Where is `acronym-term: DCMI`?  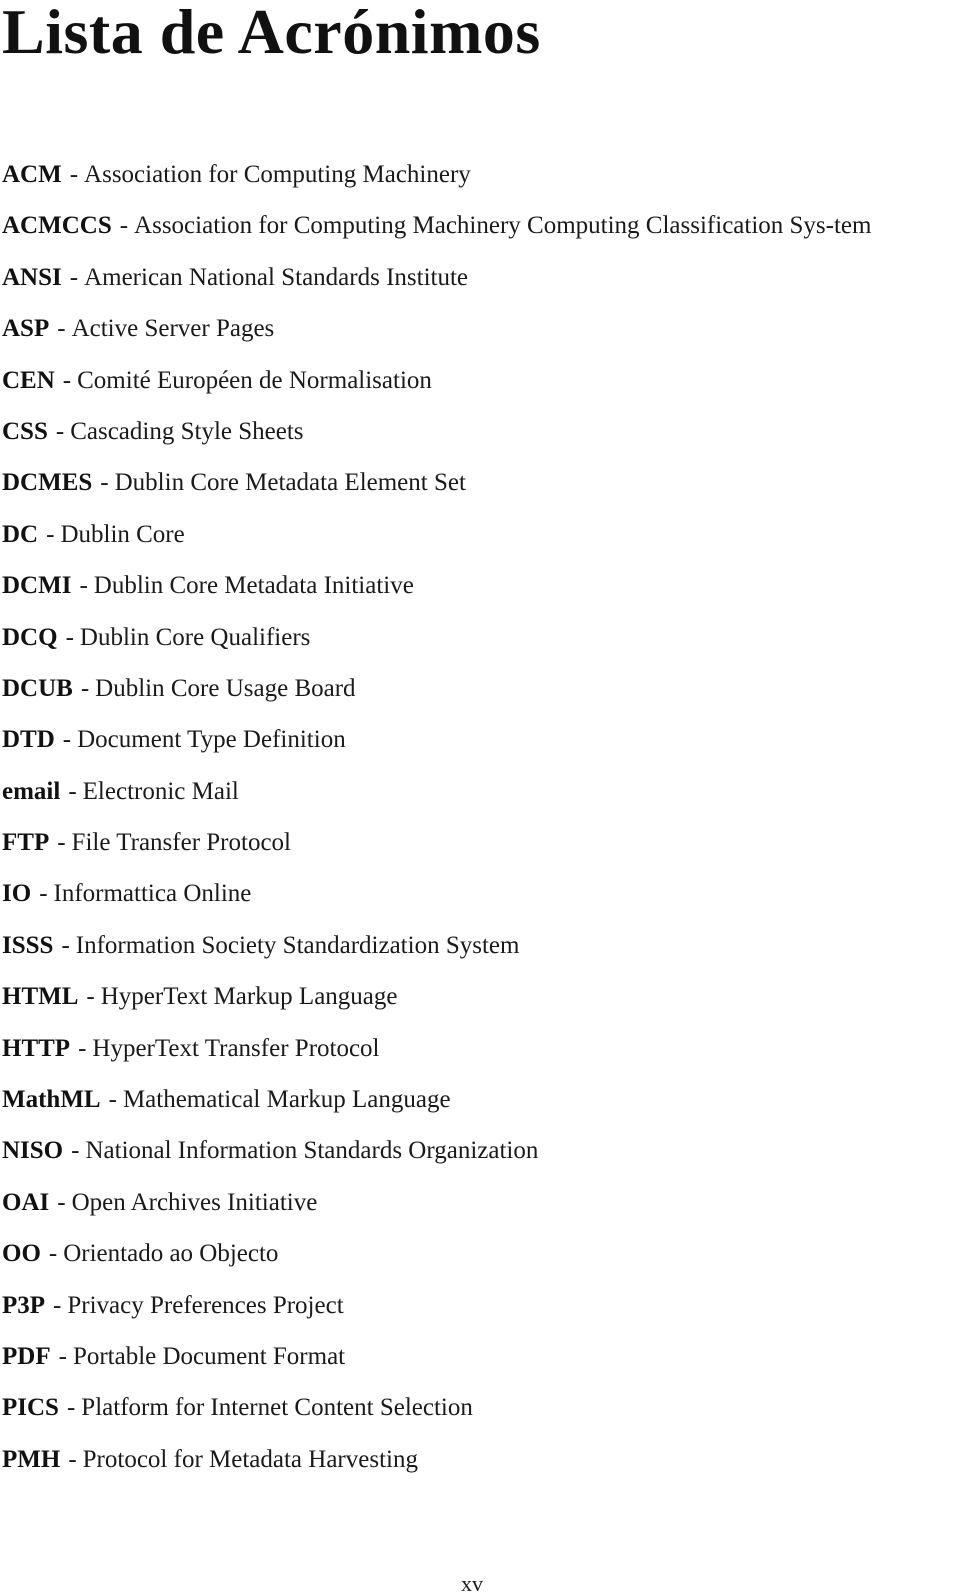 acronym-term: DCMI is located at coordinates (37, 586).